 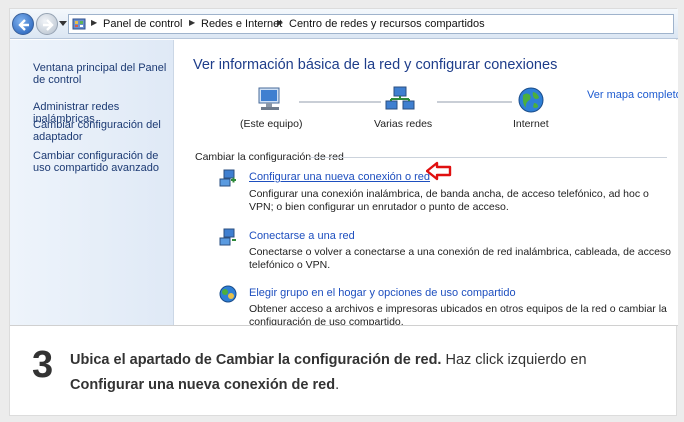 I want to click on view-full-map-link: Ver mapa completo, so click(x=632, y=95).